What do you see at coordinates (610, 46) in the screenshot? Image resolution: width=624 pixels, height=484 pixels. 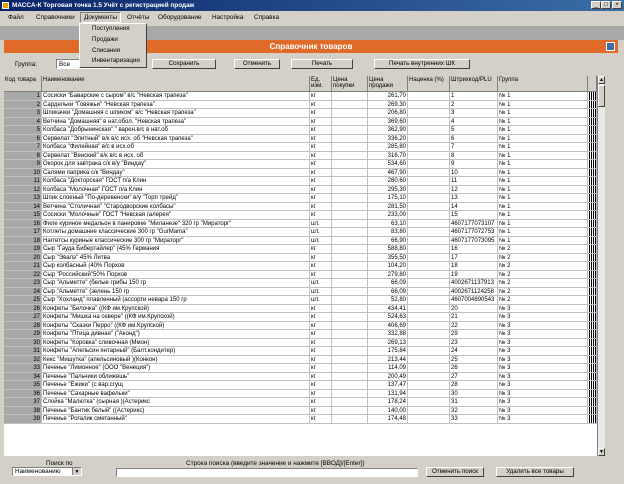 I see `window-icon` at bounding box center [610, 46].